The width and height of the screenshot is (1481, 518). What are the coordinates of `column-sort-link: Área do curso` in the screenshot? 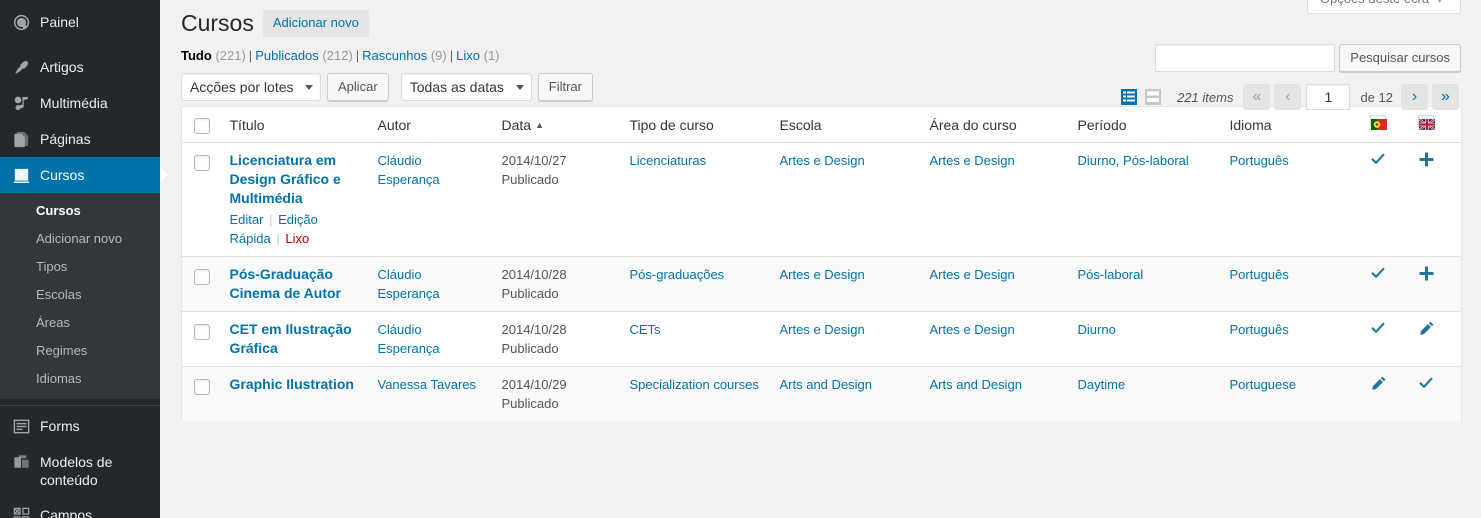 It's located at (973, 125).